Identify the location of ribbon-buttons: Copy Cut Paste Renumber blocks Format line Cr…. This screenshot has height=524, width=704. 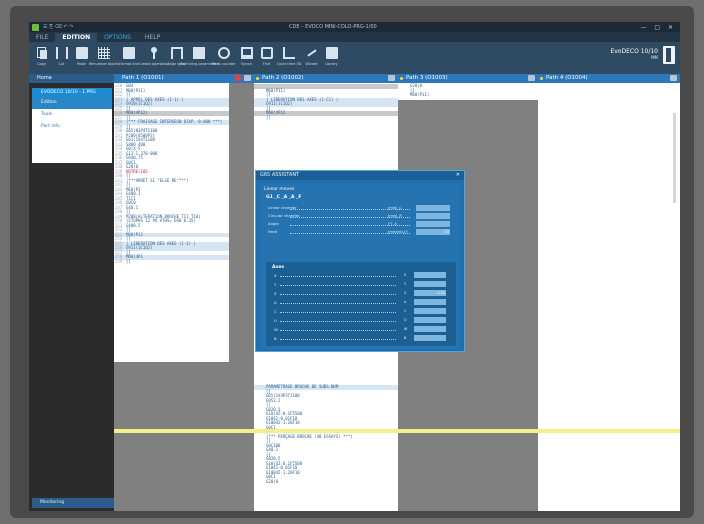
(188, 57).